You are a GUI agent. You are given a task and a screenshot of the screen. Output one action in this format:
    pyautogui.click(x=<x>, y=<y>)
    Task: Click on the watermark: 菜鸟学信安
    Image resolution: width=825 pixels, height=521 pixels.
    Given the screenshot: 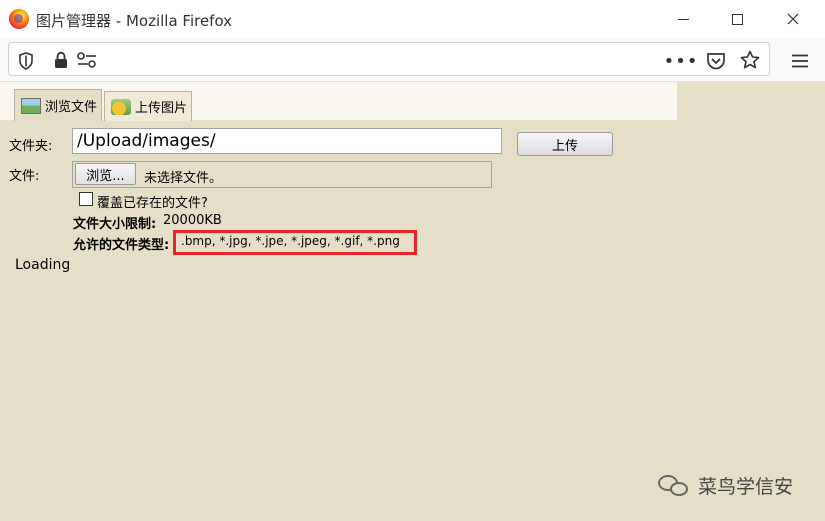 What is the action you would take?
    pyautogui.click(x=725, y=485)
    